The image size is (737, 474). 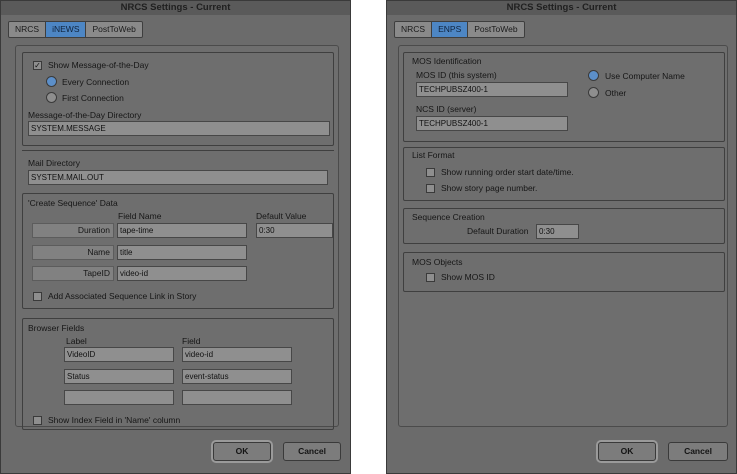 I want to click on name-label: Name, so click(x=73, y=252).